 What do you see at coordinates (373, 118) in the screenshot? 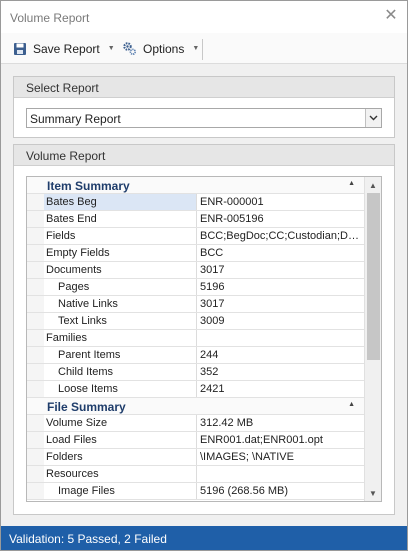
I see `chevron-down-icon` at bounding box center [373, 118].